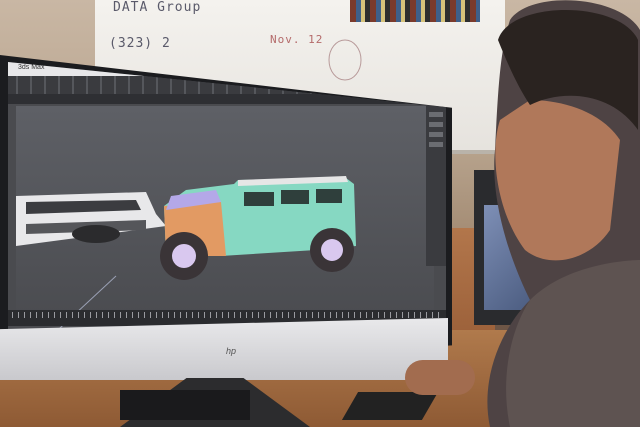 The image size is (640, 427). Describe the element at coordinates (345, 60) in the screenshot. I see `whiteboard-drawing` at that location.